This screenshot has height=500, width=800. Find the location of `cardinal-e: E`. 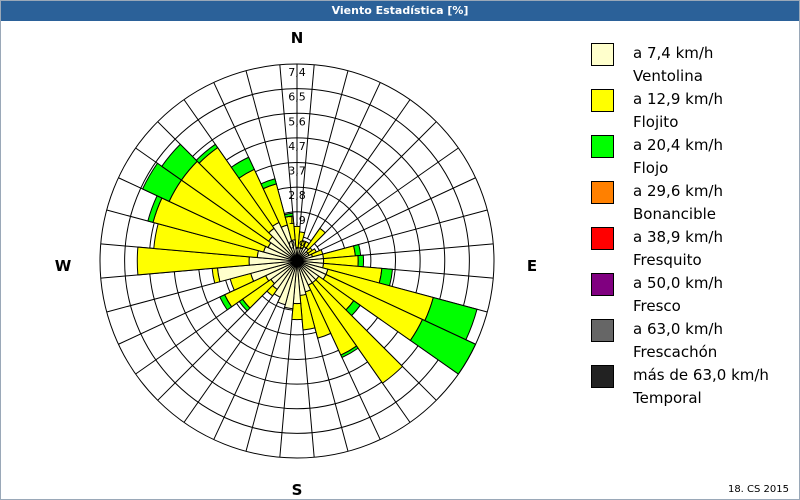

cardinal-e: E is located at coordinates (532, 266).